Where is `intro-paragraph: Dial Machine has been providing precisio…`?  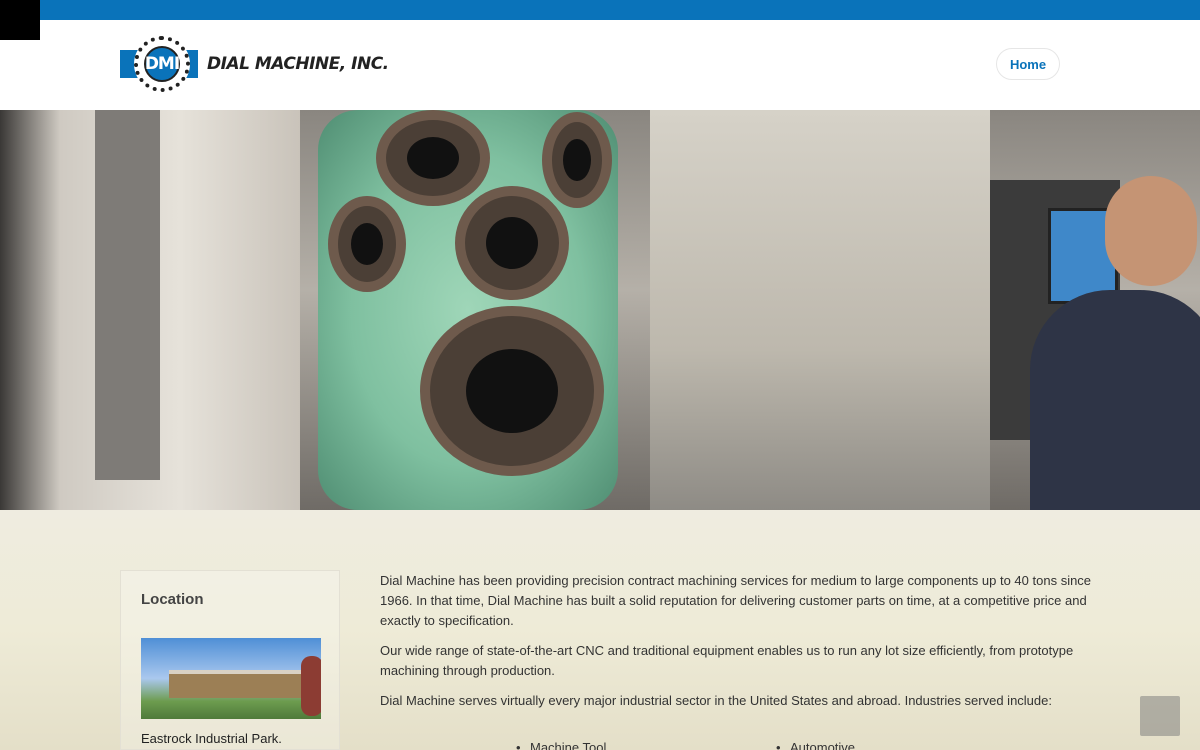
intro-paragraph: Dial Machine has been providing precisio… is located at coordinates (736, 600).